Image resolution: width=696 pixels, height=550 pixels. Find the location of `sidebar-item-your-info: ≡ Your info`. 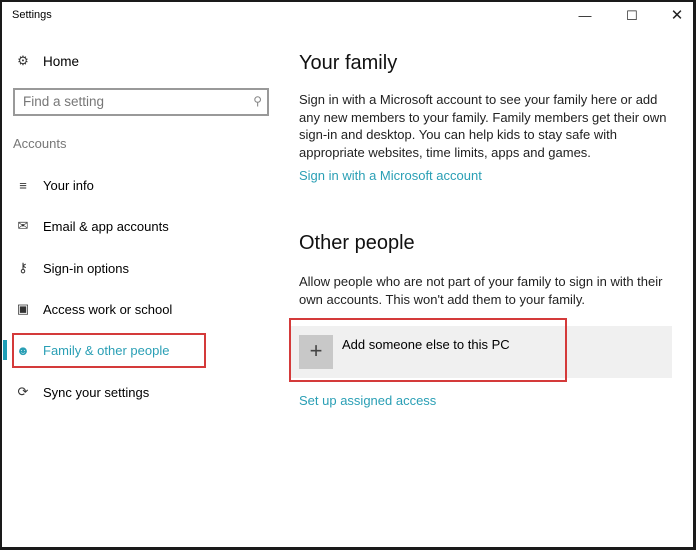

sidebar-item-your-info: ≡ Your info is located at coordinates (54, 185).